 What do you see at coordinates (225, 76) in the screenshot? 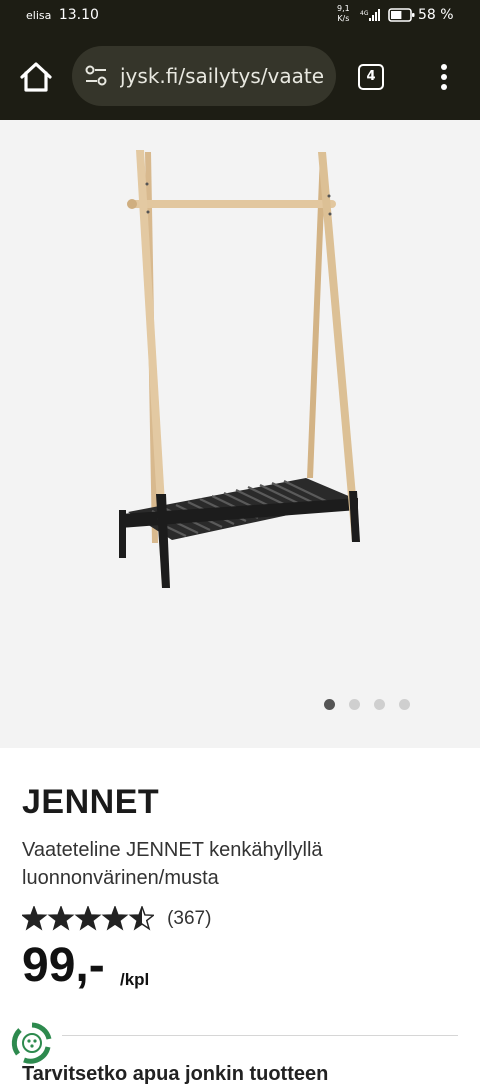
I see `url-text: jysk.fi/sailytys/vaate` at bounding box center [225, 76].